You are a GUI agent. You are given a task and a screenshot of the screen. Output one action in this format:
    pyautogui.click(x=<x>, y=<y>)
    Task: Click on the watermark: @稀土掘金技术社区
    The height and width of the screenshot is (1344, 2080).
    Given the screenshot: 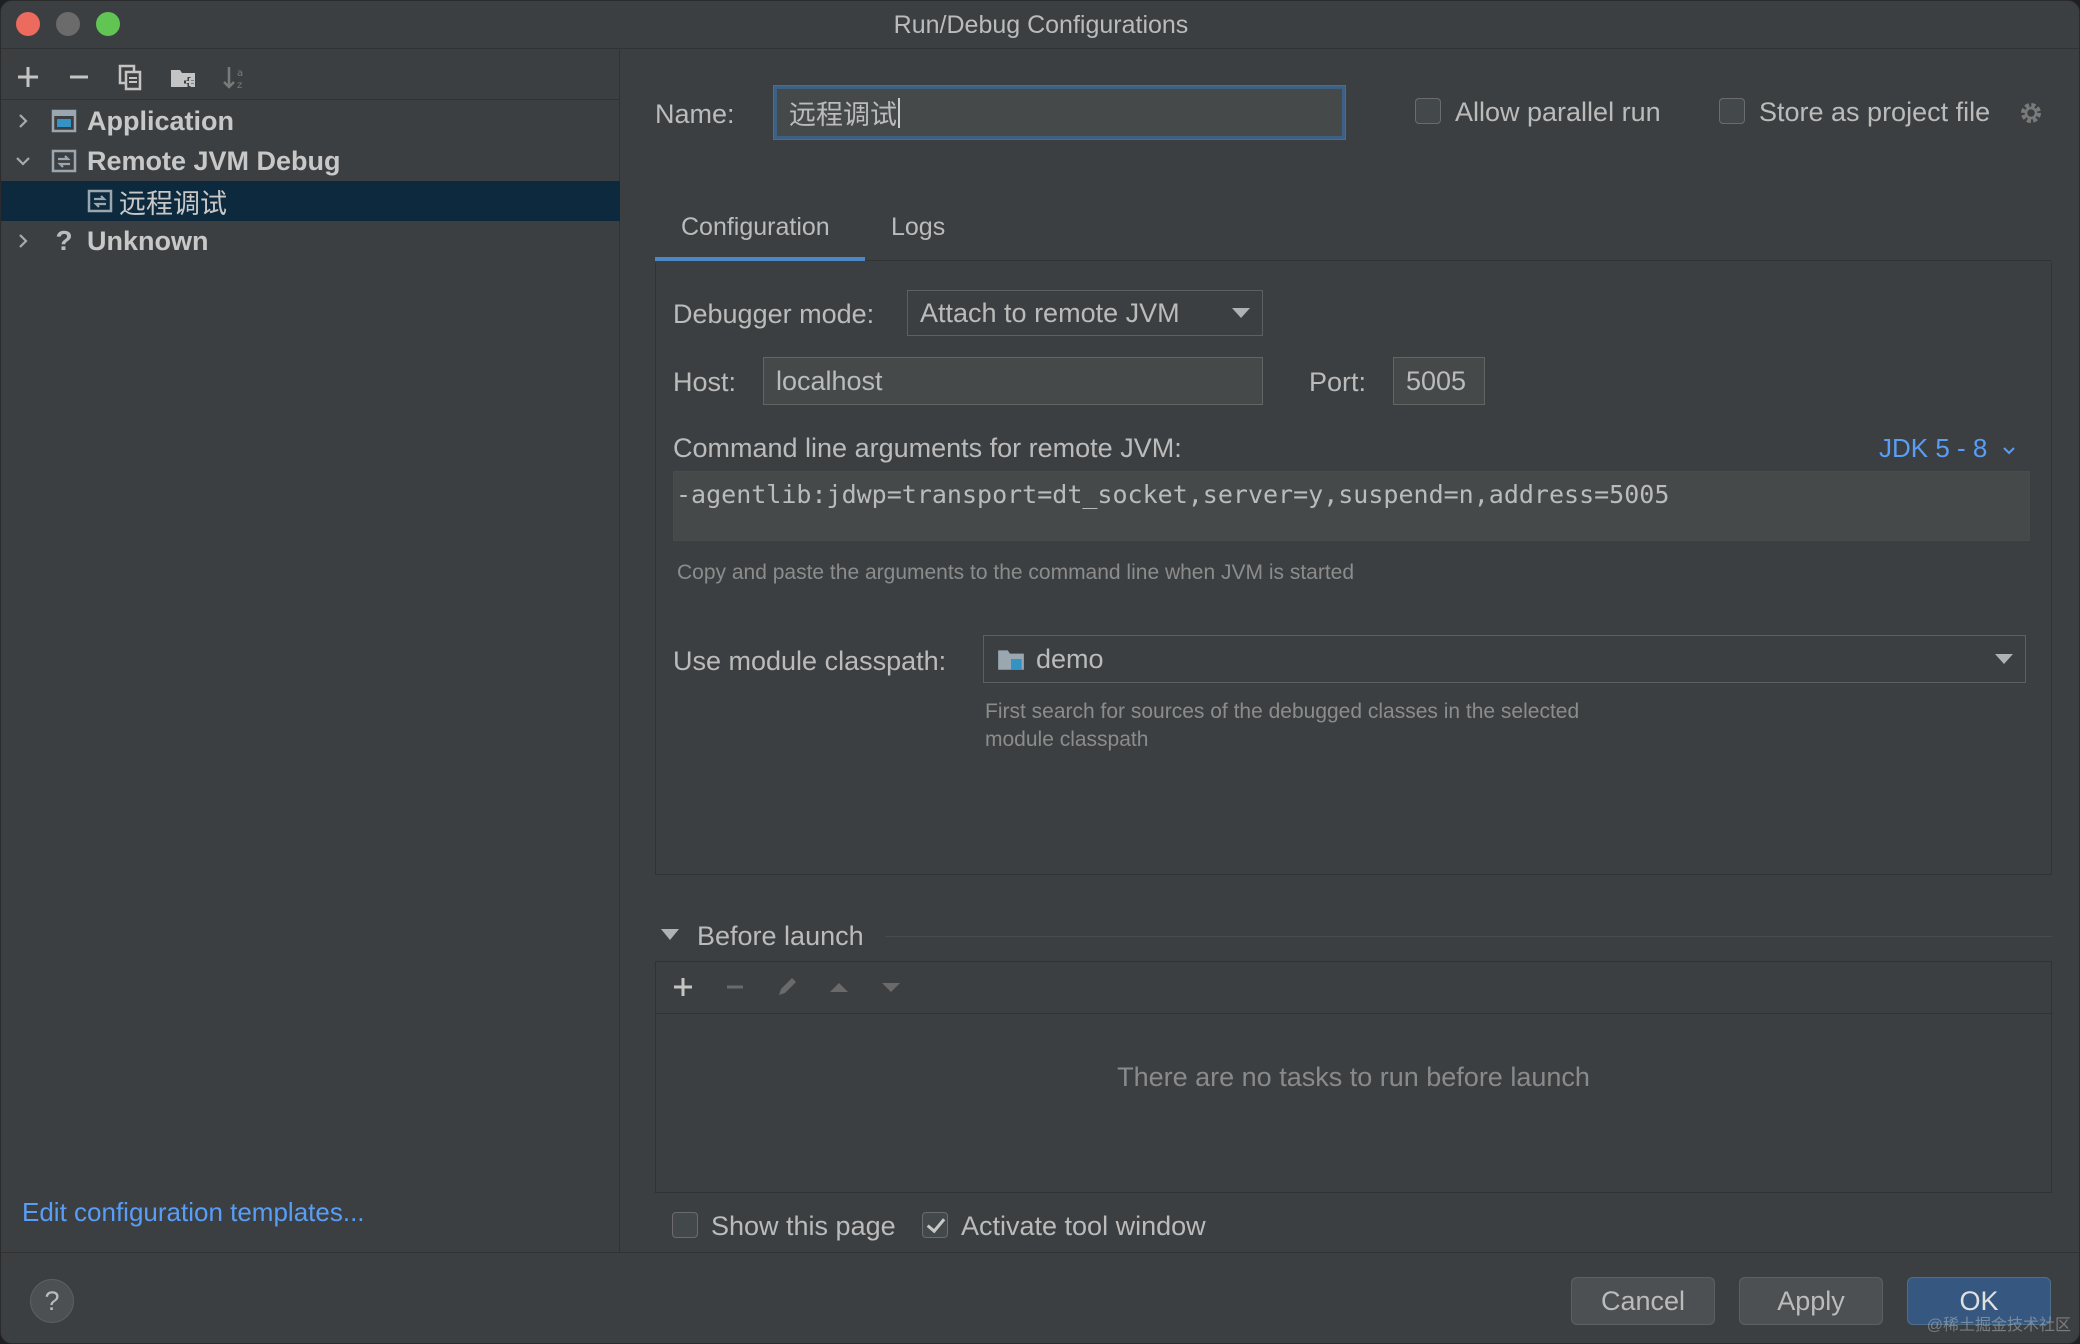 What is the action you would take?
    pyautogui.click(x=1998, y=1325)
    